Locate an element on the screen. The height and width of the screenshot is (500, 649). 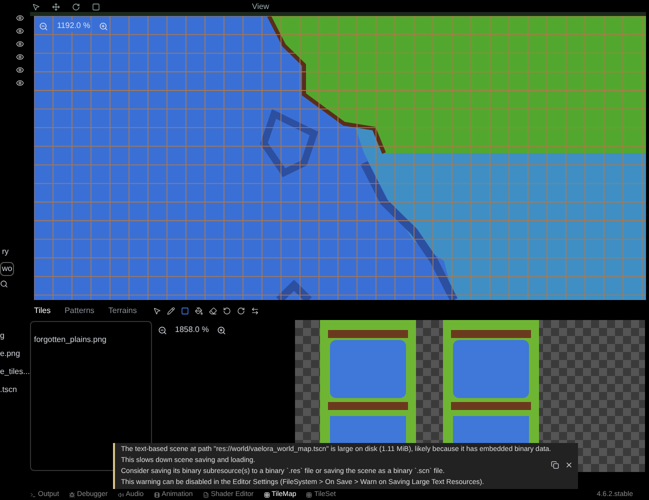
rotate-left-icon is located at coordinates (226, 311).